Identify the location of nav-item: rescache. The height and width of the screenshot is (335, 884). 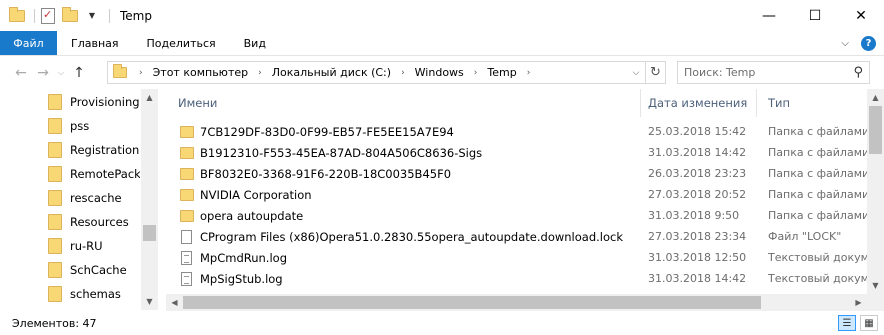
(94, 198).